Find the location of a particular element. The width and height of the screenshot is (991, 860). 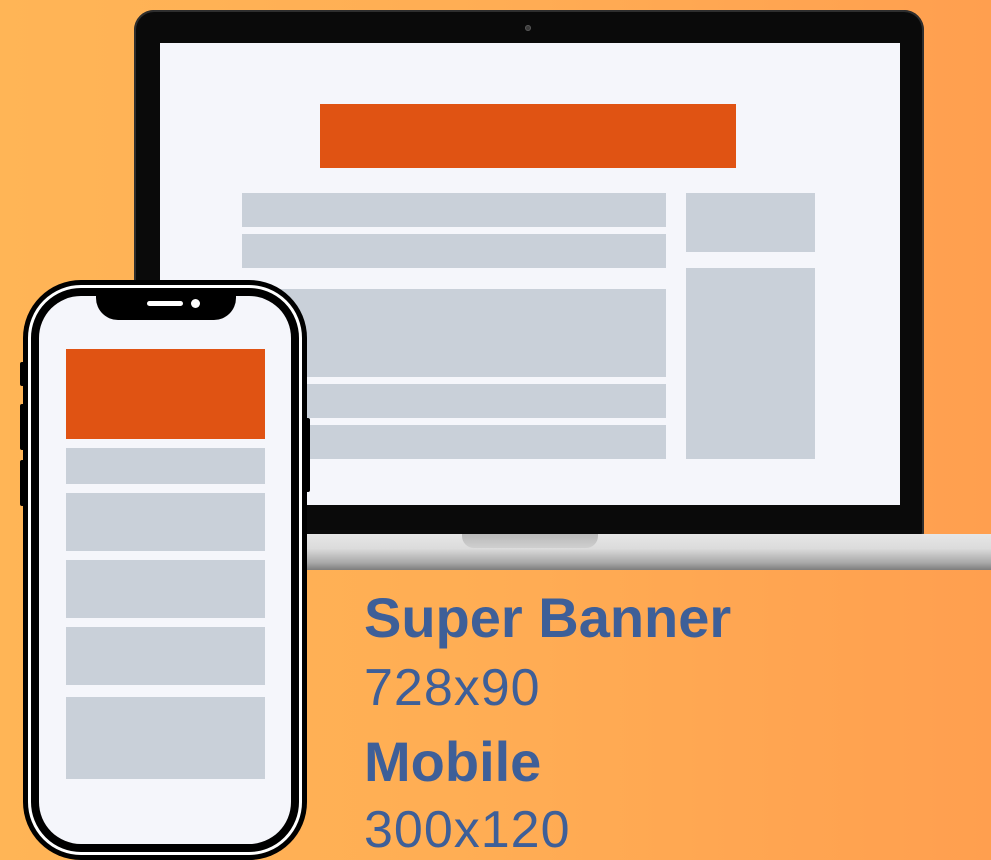

format-name-mobile: Mobile is located at coordinates (453, 761).